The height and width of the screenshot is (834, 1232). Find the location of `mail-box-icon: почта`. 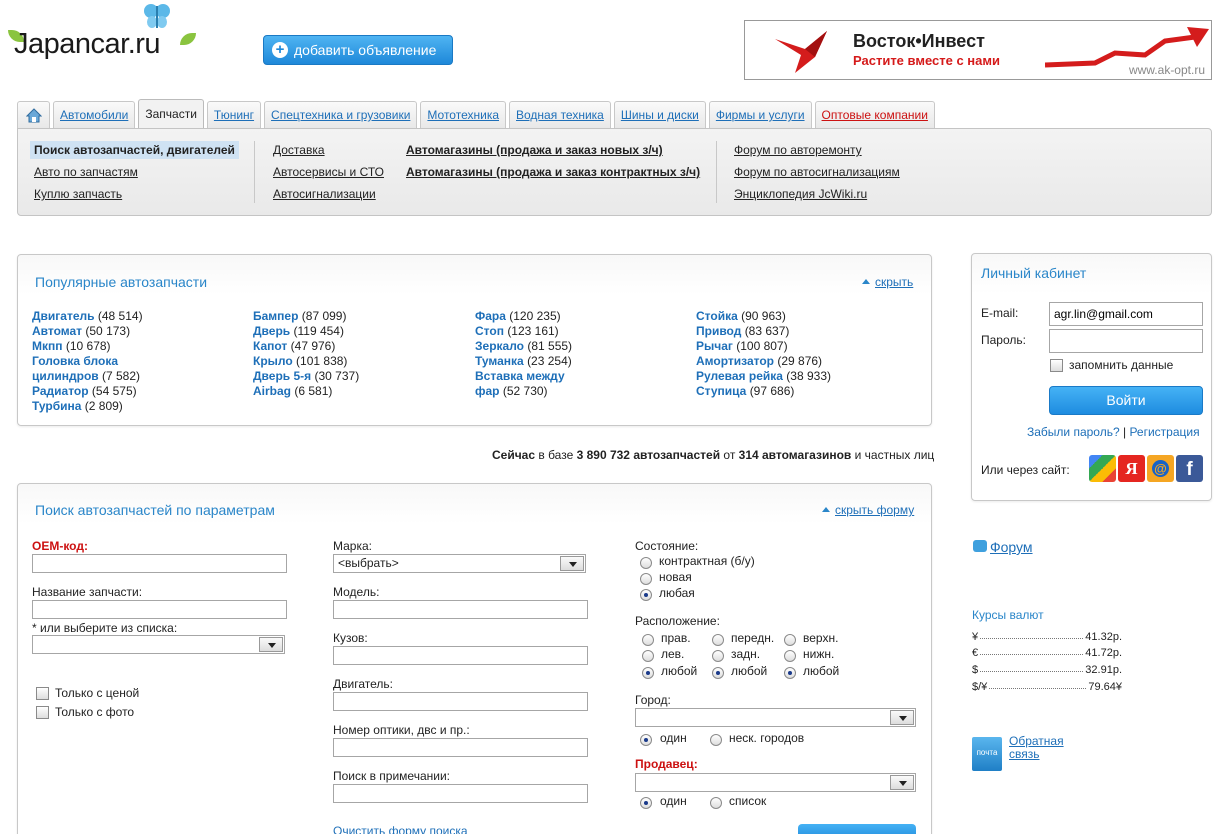

mail-box-icon: почта is located at coordinates (987, 754).